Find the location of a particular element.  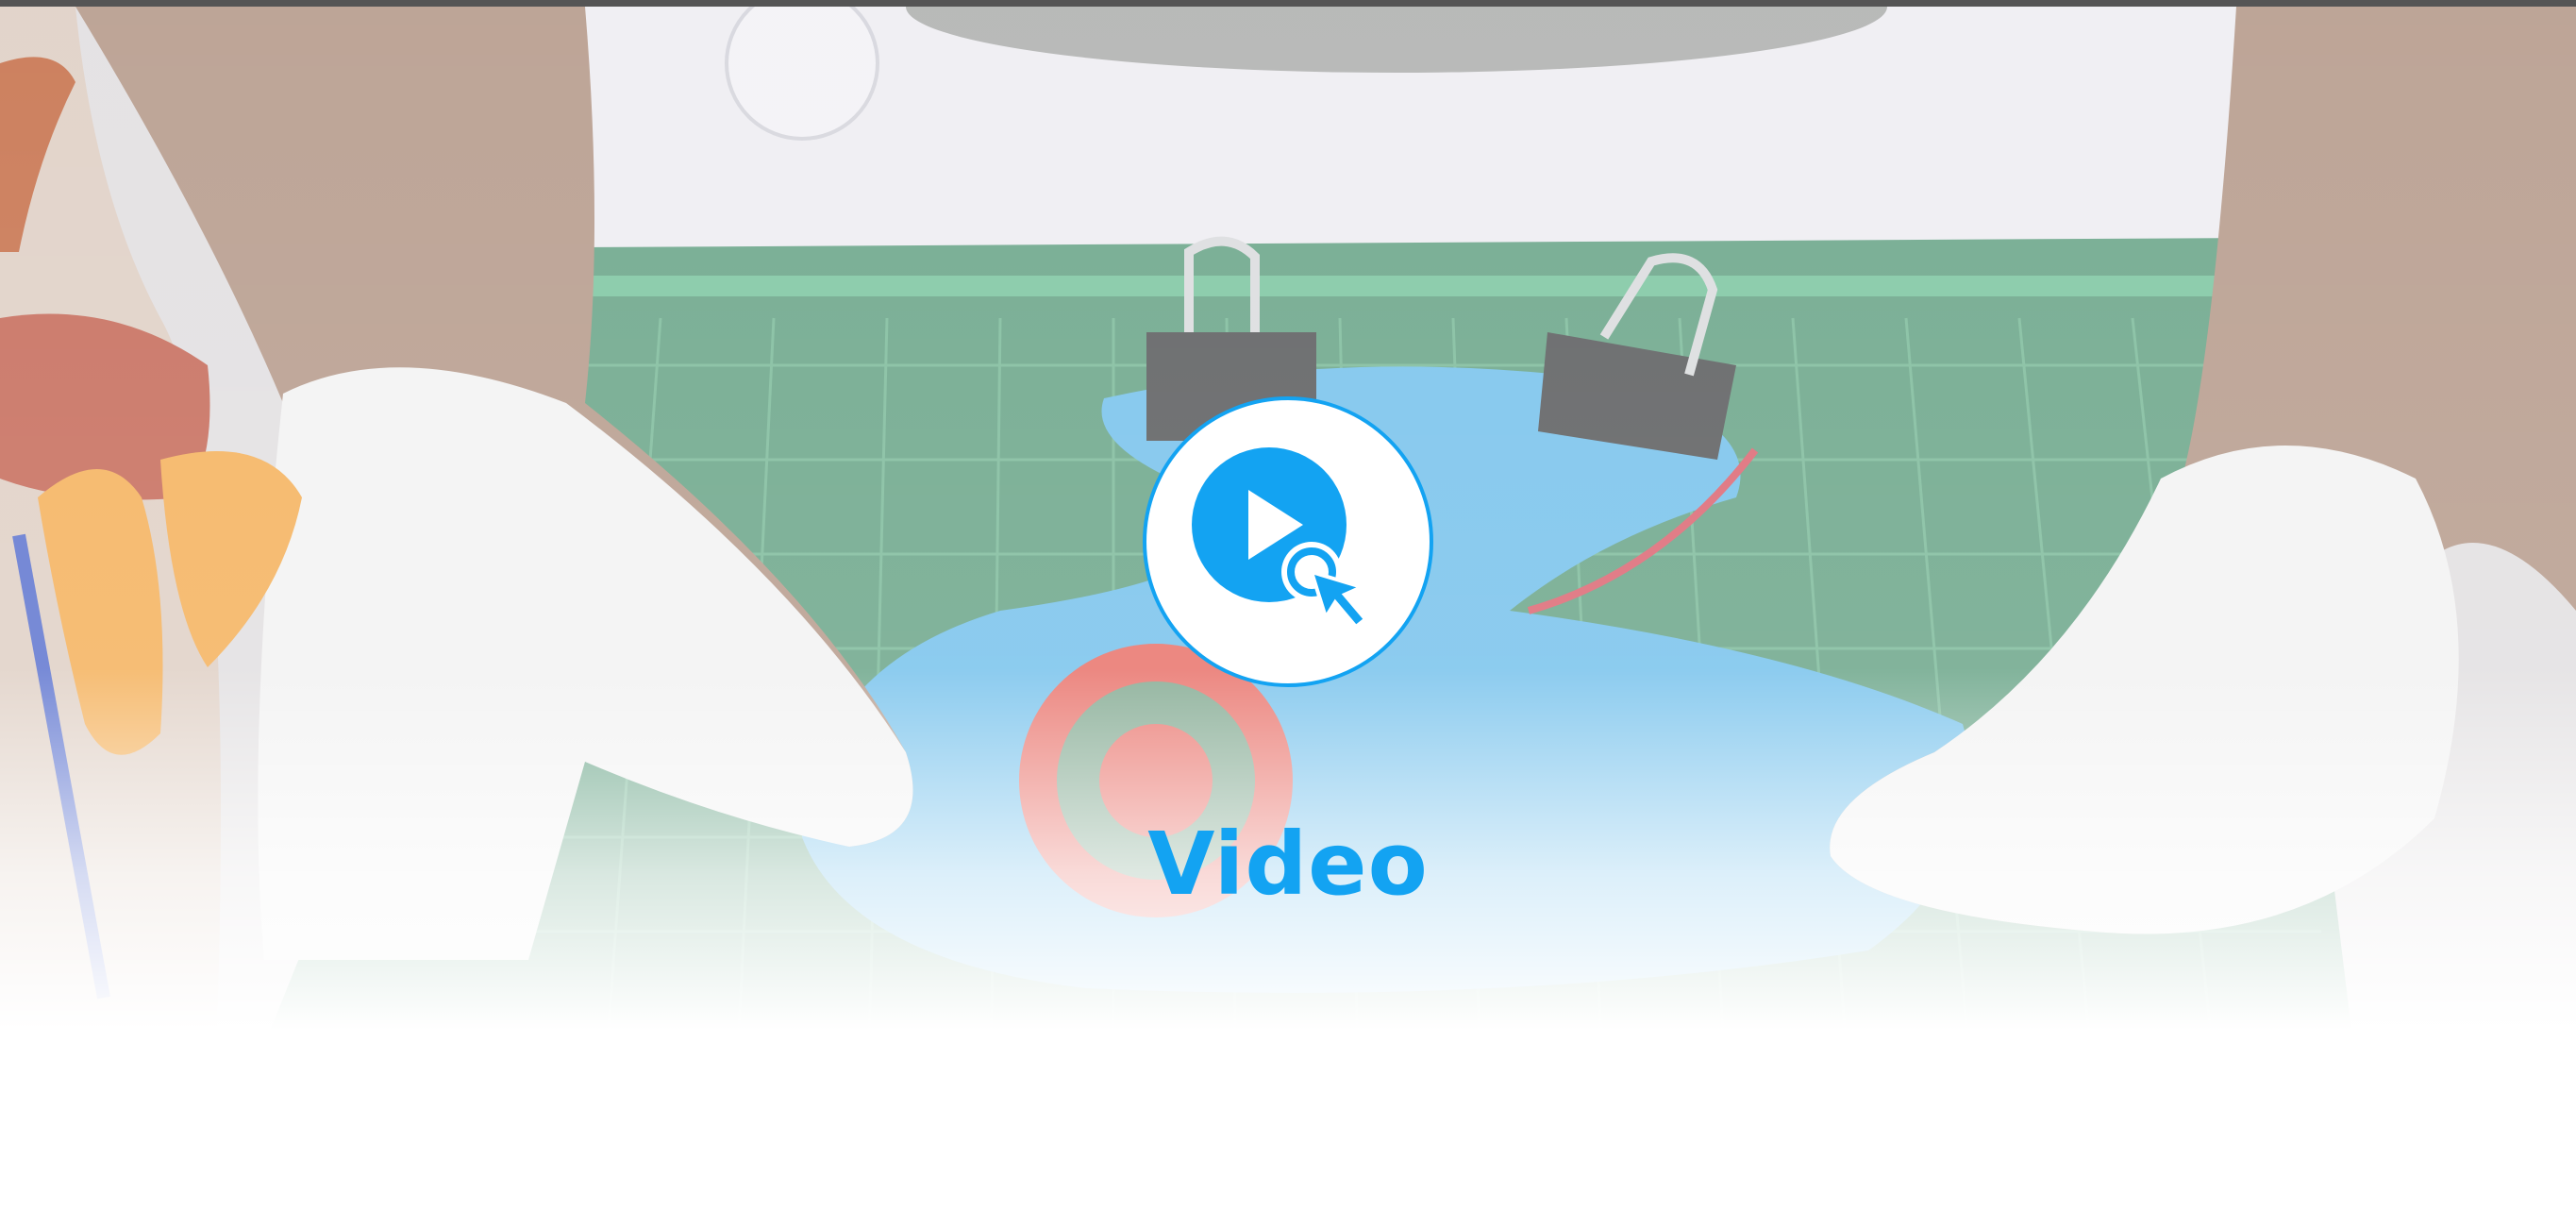

video-play-button is located at coordinates (1288, 541).